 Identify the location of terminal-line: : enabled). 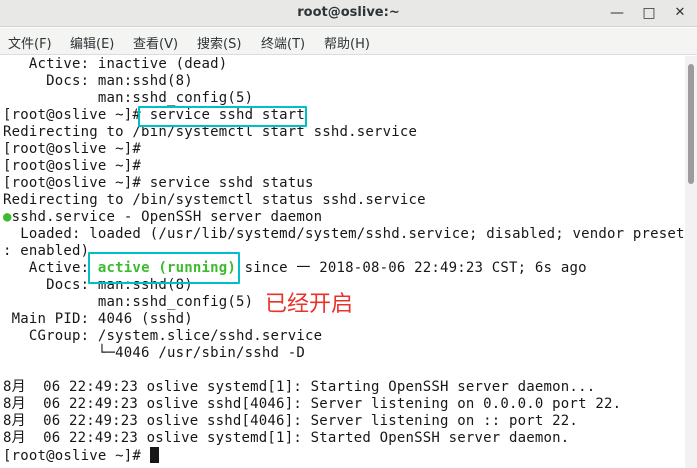
(46, 251).